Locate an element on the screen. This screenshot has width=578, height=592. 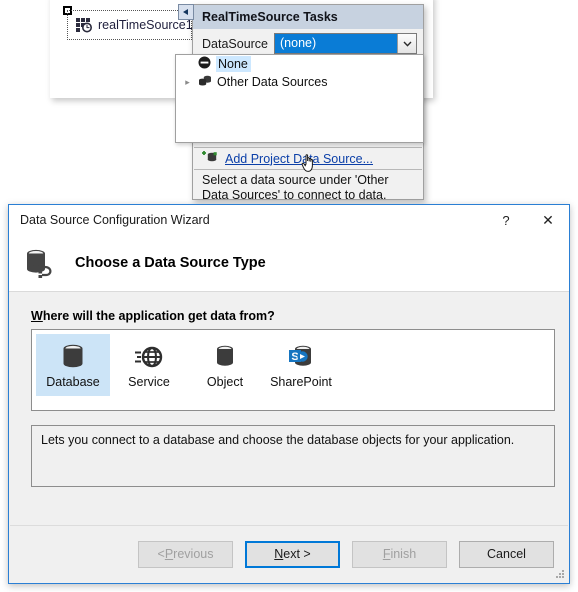
data-source-type-database-label: Database is located at coordinates (73, 382).